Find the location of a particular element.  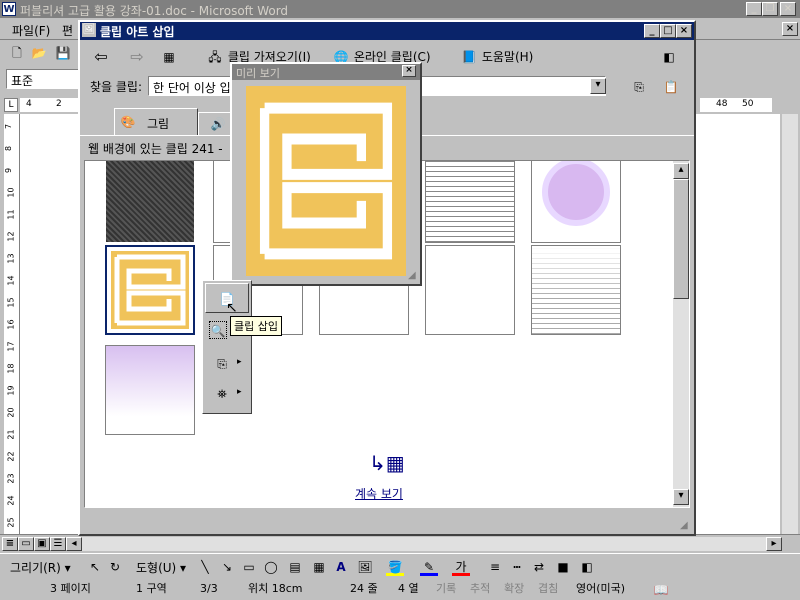

ruler-label-48: 48 is located at coordinates (722, 104).